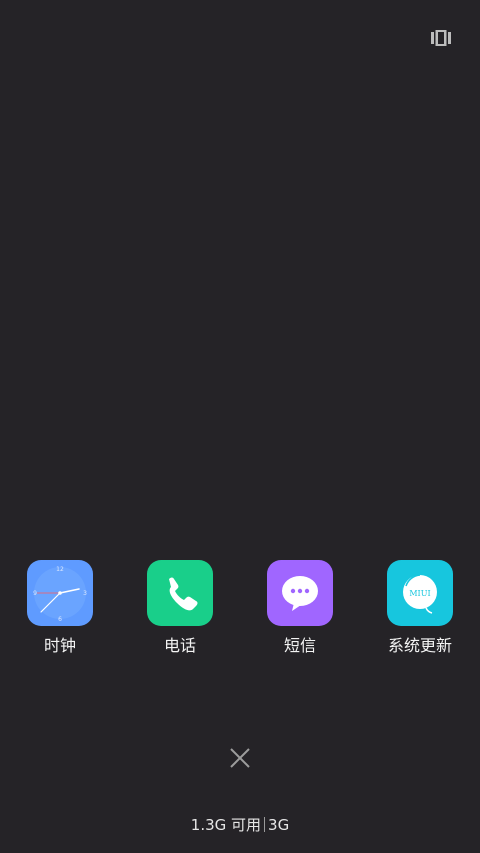  I want to click on svg-text: 12, so click(60, 569).